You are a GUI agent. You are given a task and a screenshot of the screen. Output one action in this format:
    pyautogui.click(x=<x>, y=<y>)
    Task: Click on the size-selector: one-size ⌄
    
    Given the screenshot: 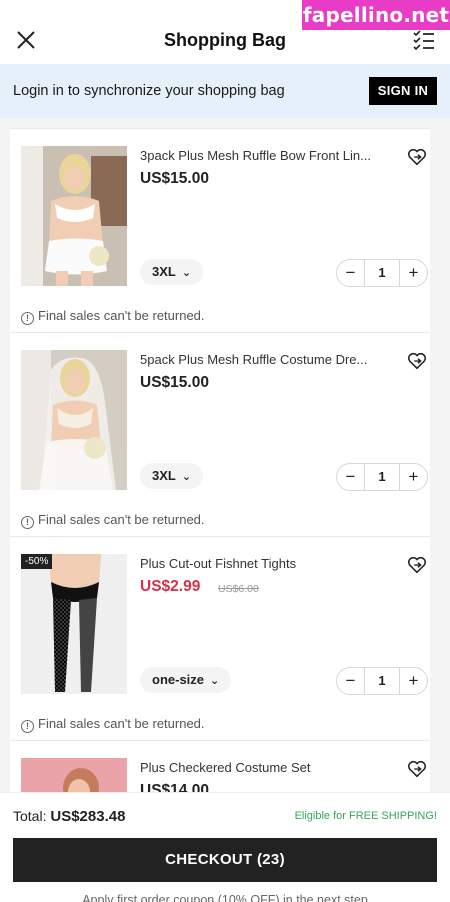 What is the action you would take?
    pyautogui.click(x=186, y=680)
    